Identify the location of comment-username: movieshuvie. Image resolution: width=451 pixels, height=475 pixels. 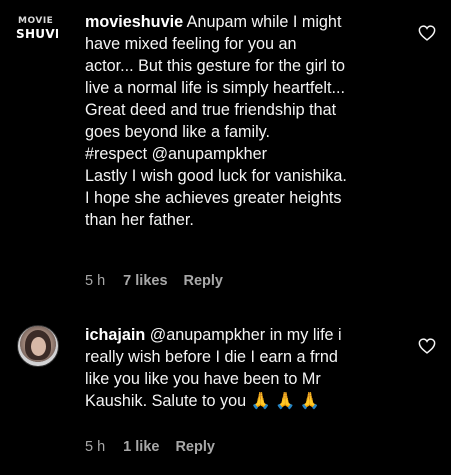
(134, 22).